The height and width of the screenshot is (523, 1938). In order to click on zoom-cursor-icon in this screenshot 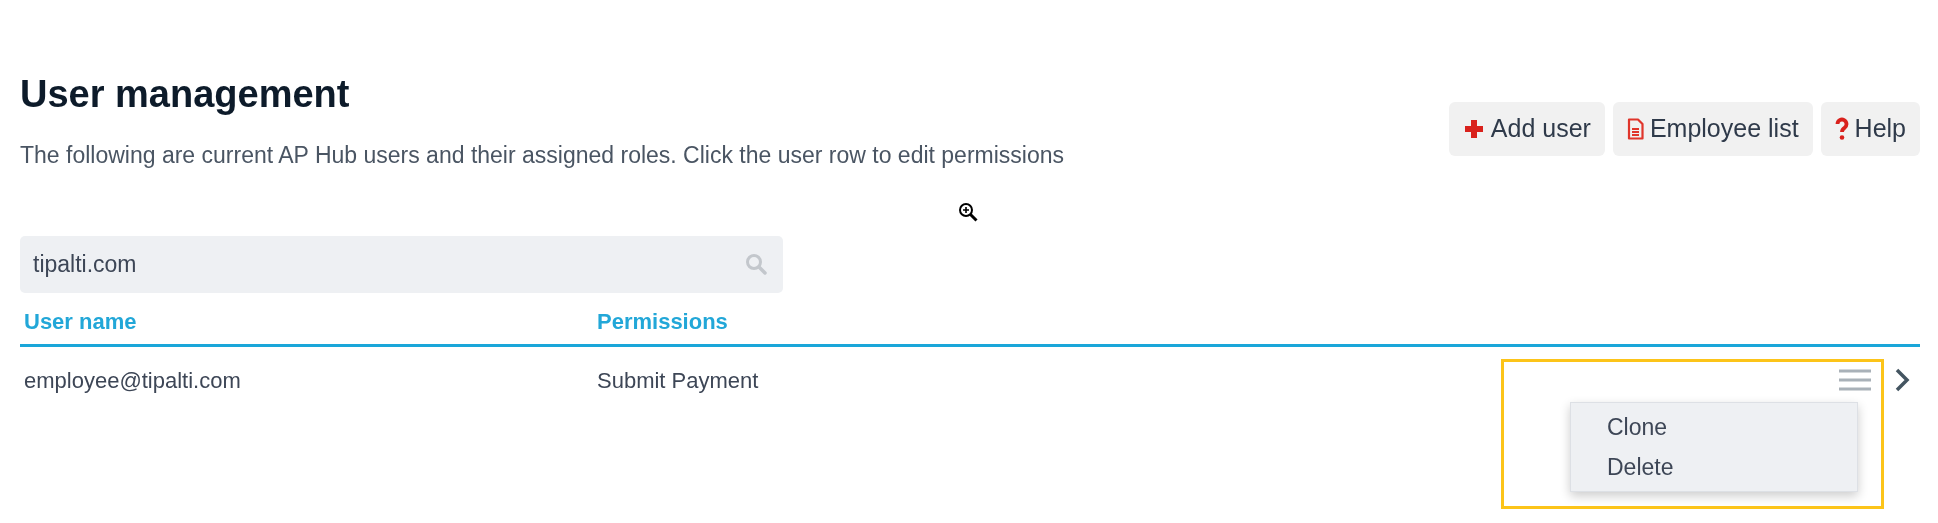, I will do `click(968, 213)`.